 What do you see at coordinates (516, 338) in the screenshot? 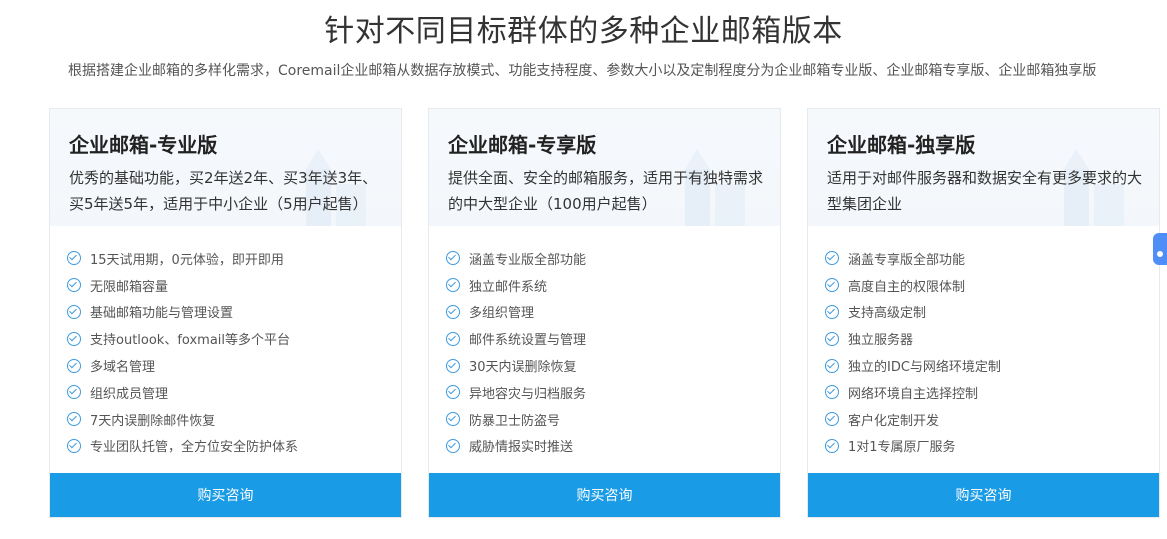
I see `feature-item: 邮件系统设置与管理` at bounding box center [516, 338].